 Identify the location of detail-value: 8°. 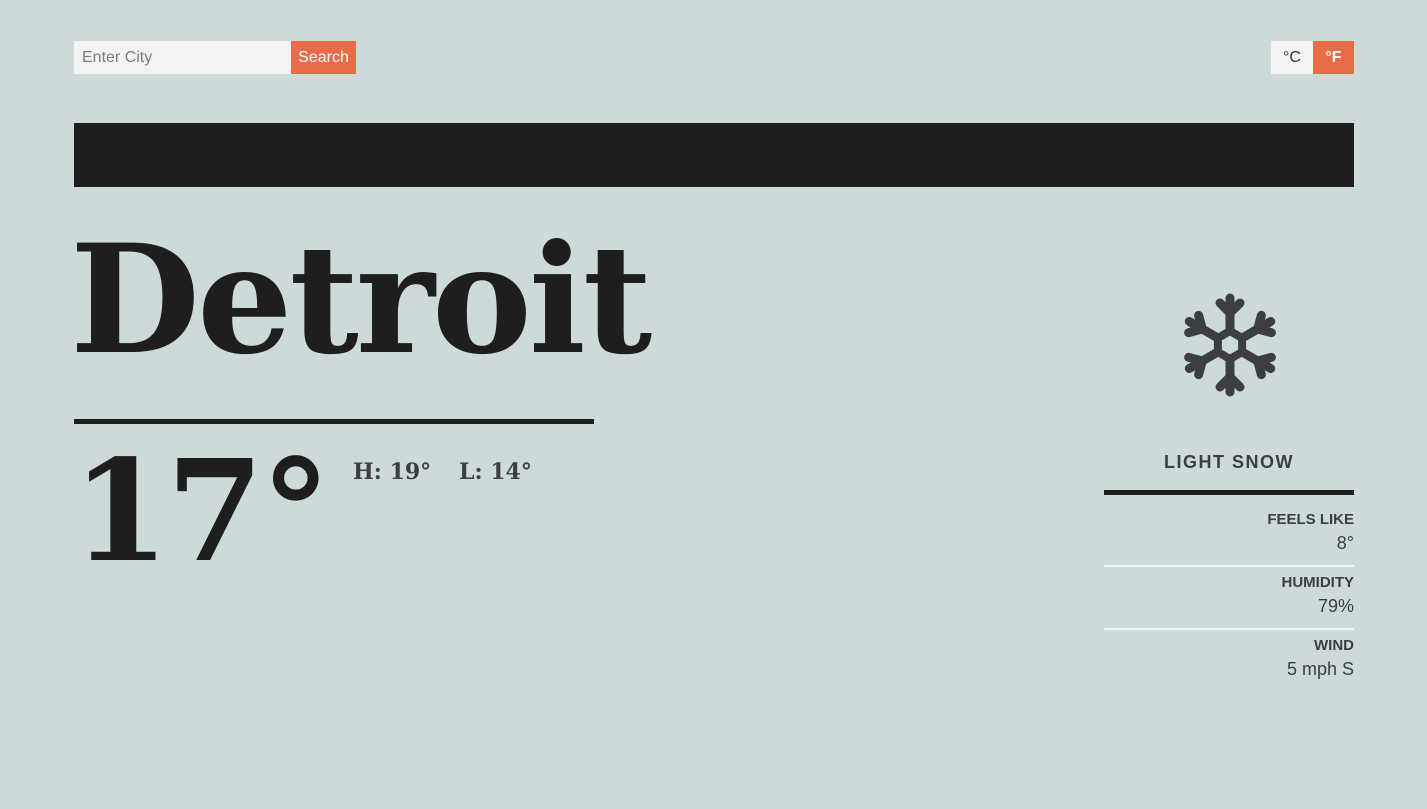
(1345, 543).